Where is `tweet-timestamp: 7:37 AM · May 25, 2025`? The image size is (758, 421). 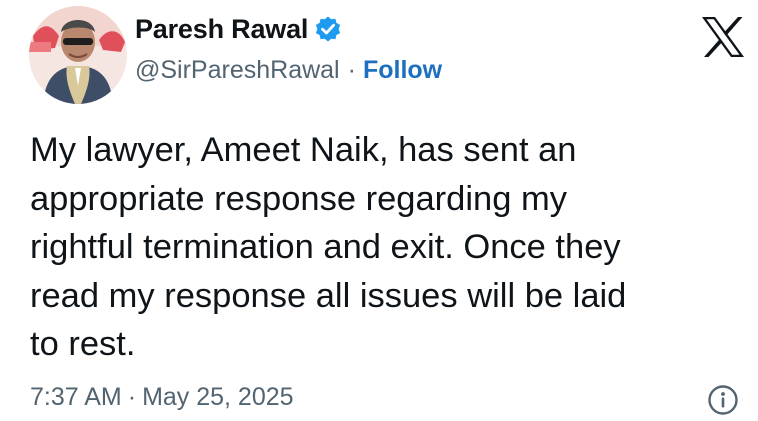
tweet-timestamp: 7:37 AM · May 25, 2025 is located at coordinates (162, 397).